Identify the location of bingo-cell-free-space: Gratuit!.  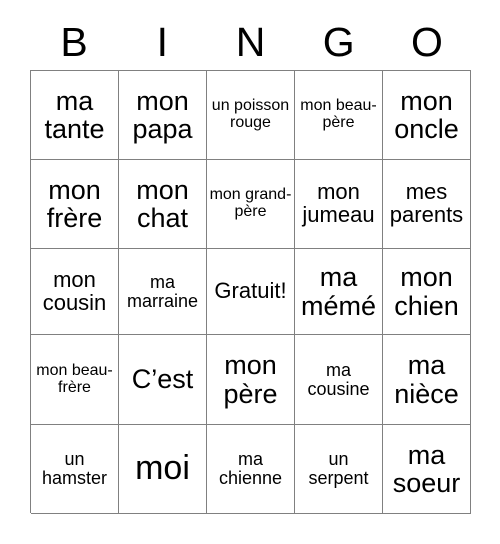
(251, 292).